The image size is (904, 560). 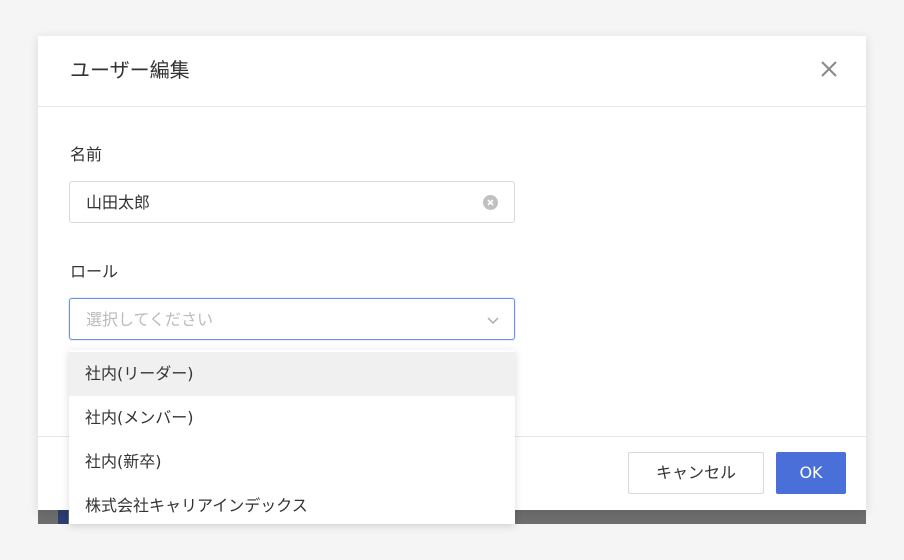 I want to click on cancel-button: キャンセル, so click(x=696, y=473).